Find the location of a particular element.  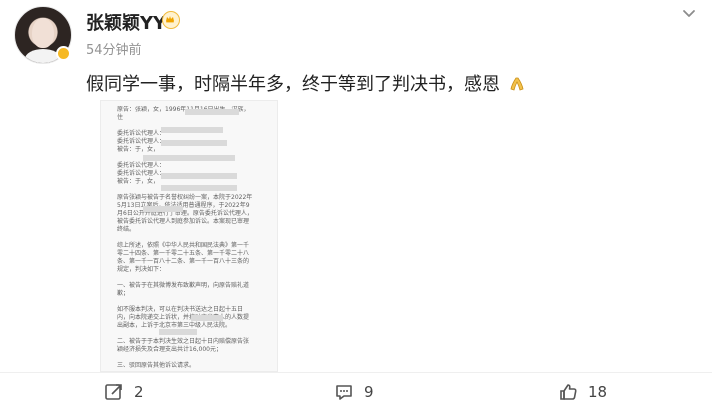

like-button: 18 is located at coordinates (582, 392).